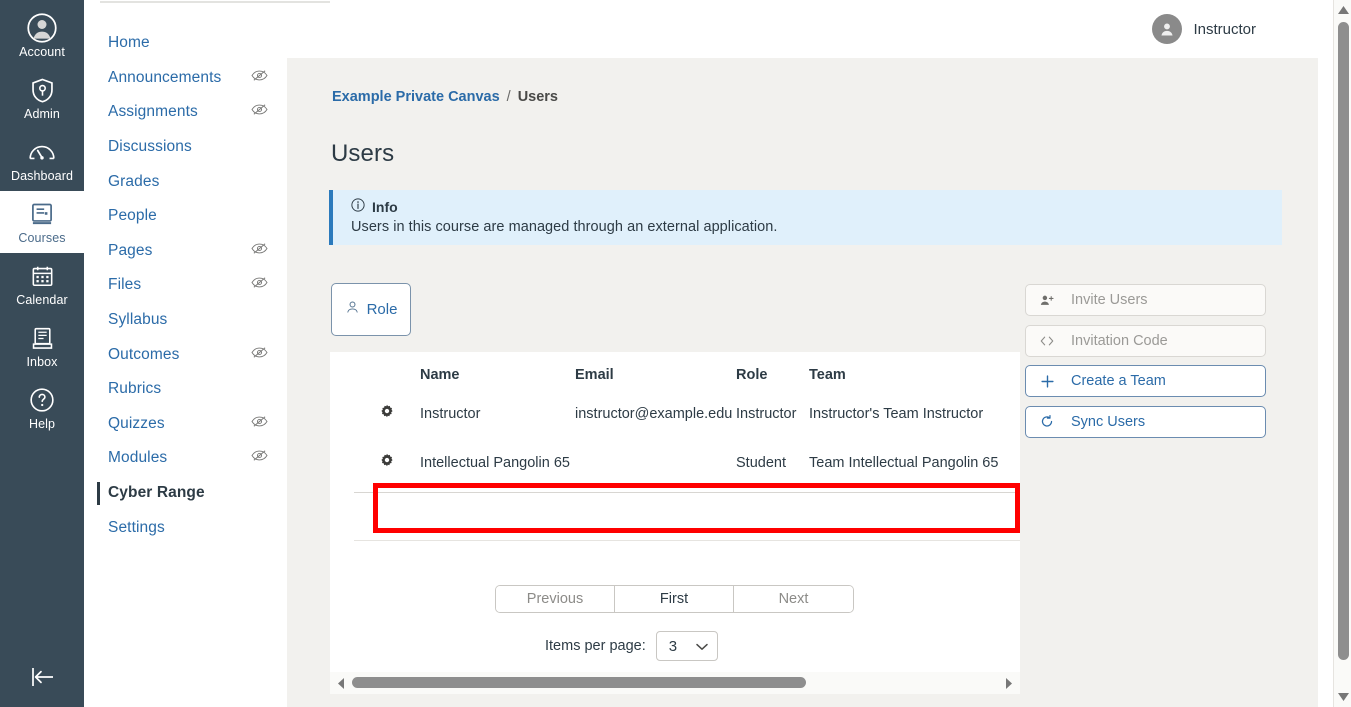 The height and width of the screenshot is (707, 1351). Describe the element at coordinates (42, 52) in the screenshot. I see `global-nav-label: Account` at that location.